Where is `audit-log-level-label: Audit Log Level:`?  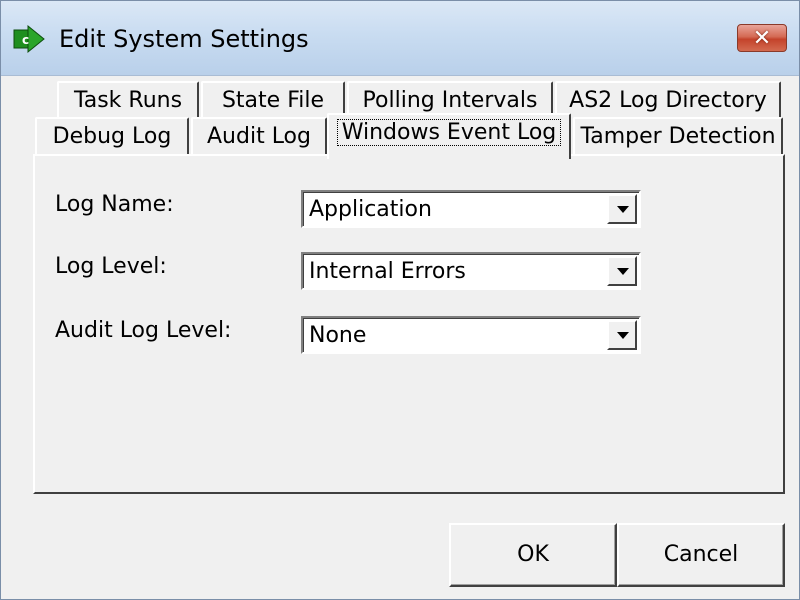
audit-log-level-label: Audit Log Level: is located at coordinates (143, 330).